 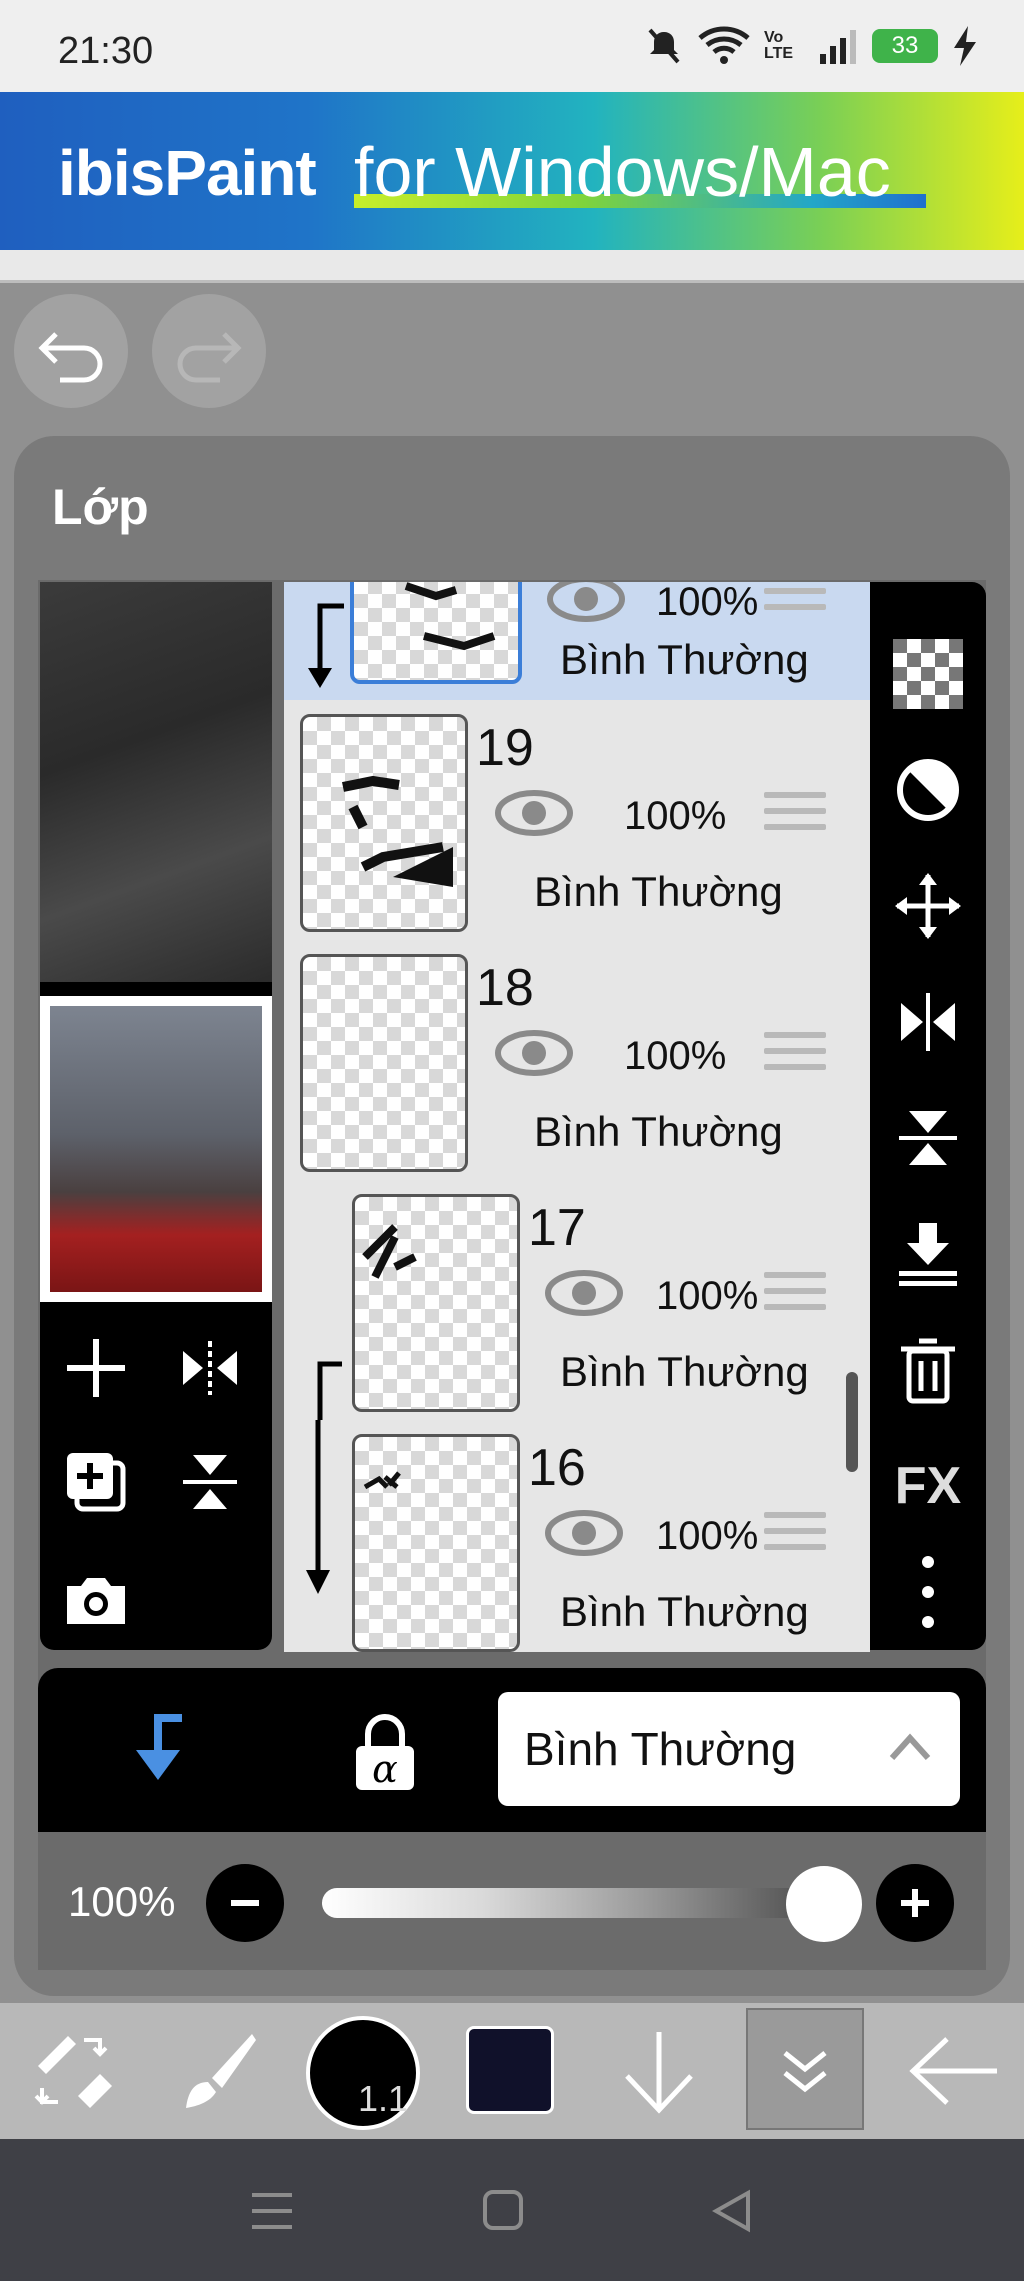 What do you see at coordinates (505, 988) in the screenshot?
I see `layer-number: 18` at bounding box center [505, 988].